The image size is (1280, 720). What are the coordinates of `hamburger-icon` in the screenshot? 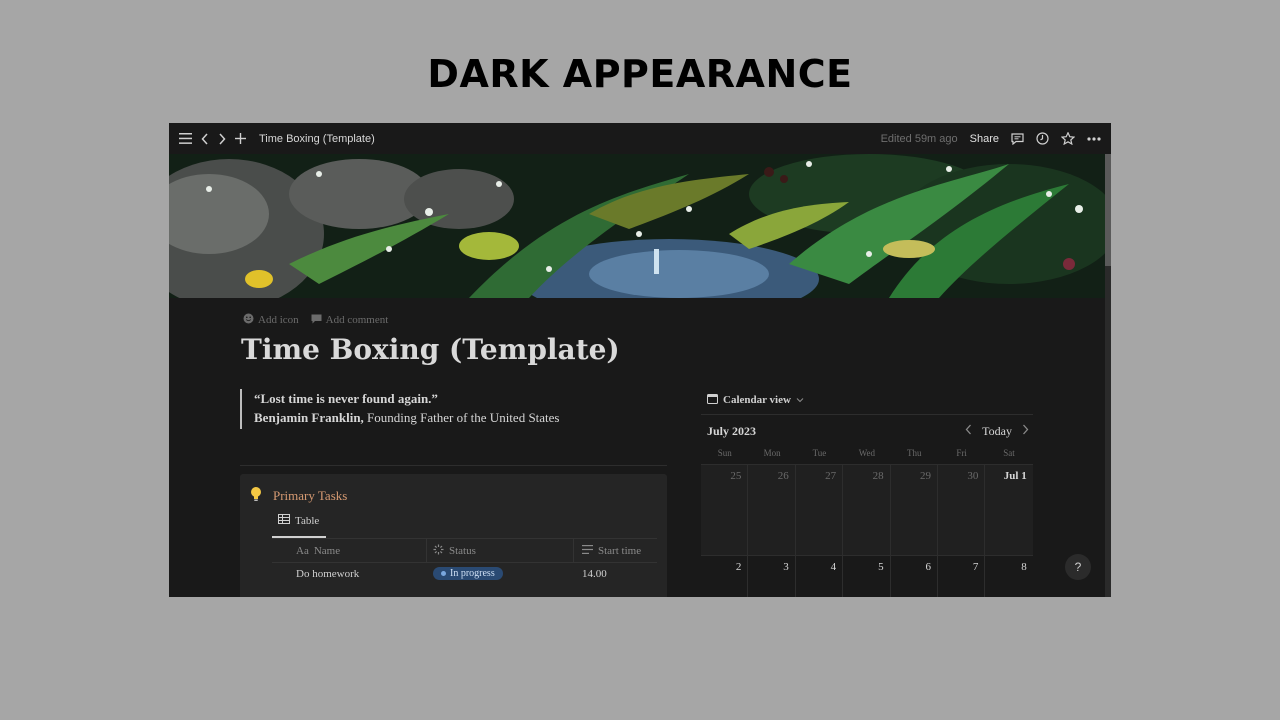 It's located at (185, 138).